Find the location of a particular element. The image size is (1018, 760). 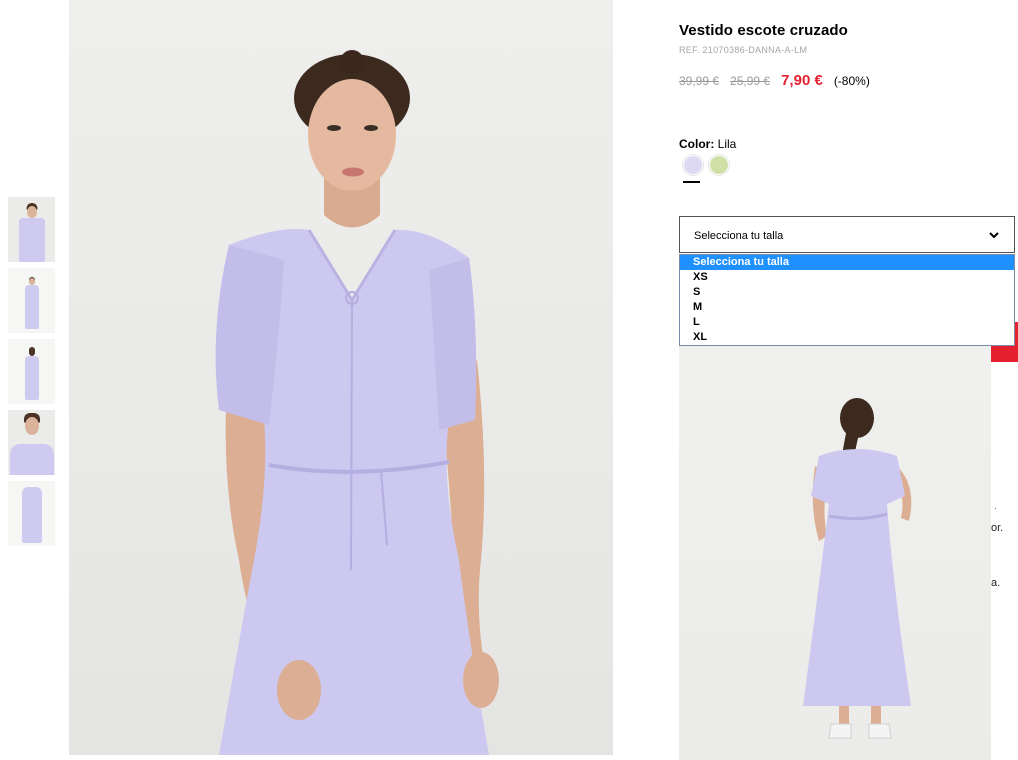

color-label: Color: is located at coordinates (697, 144).